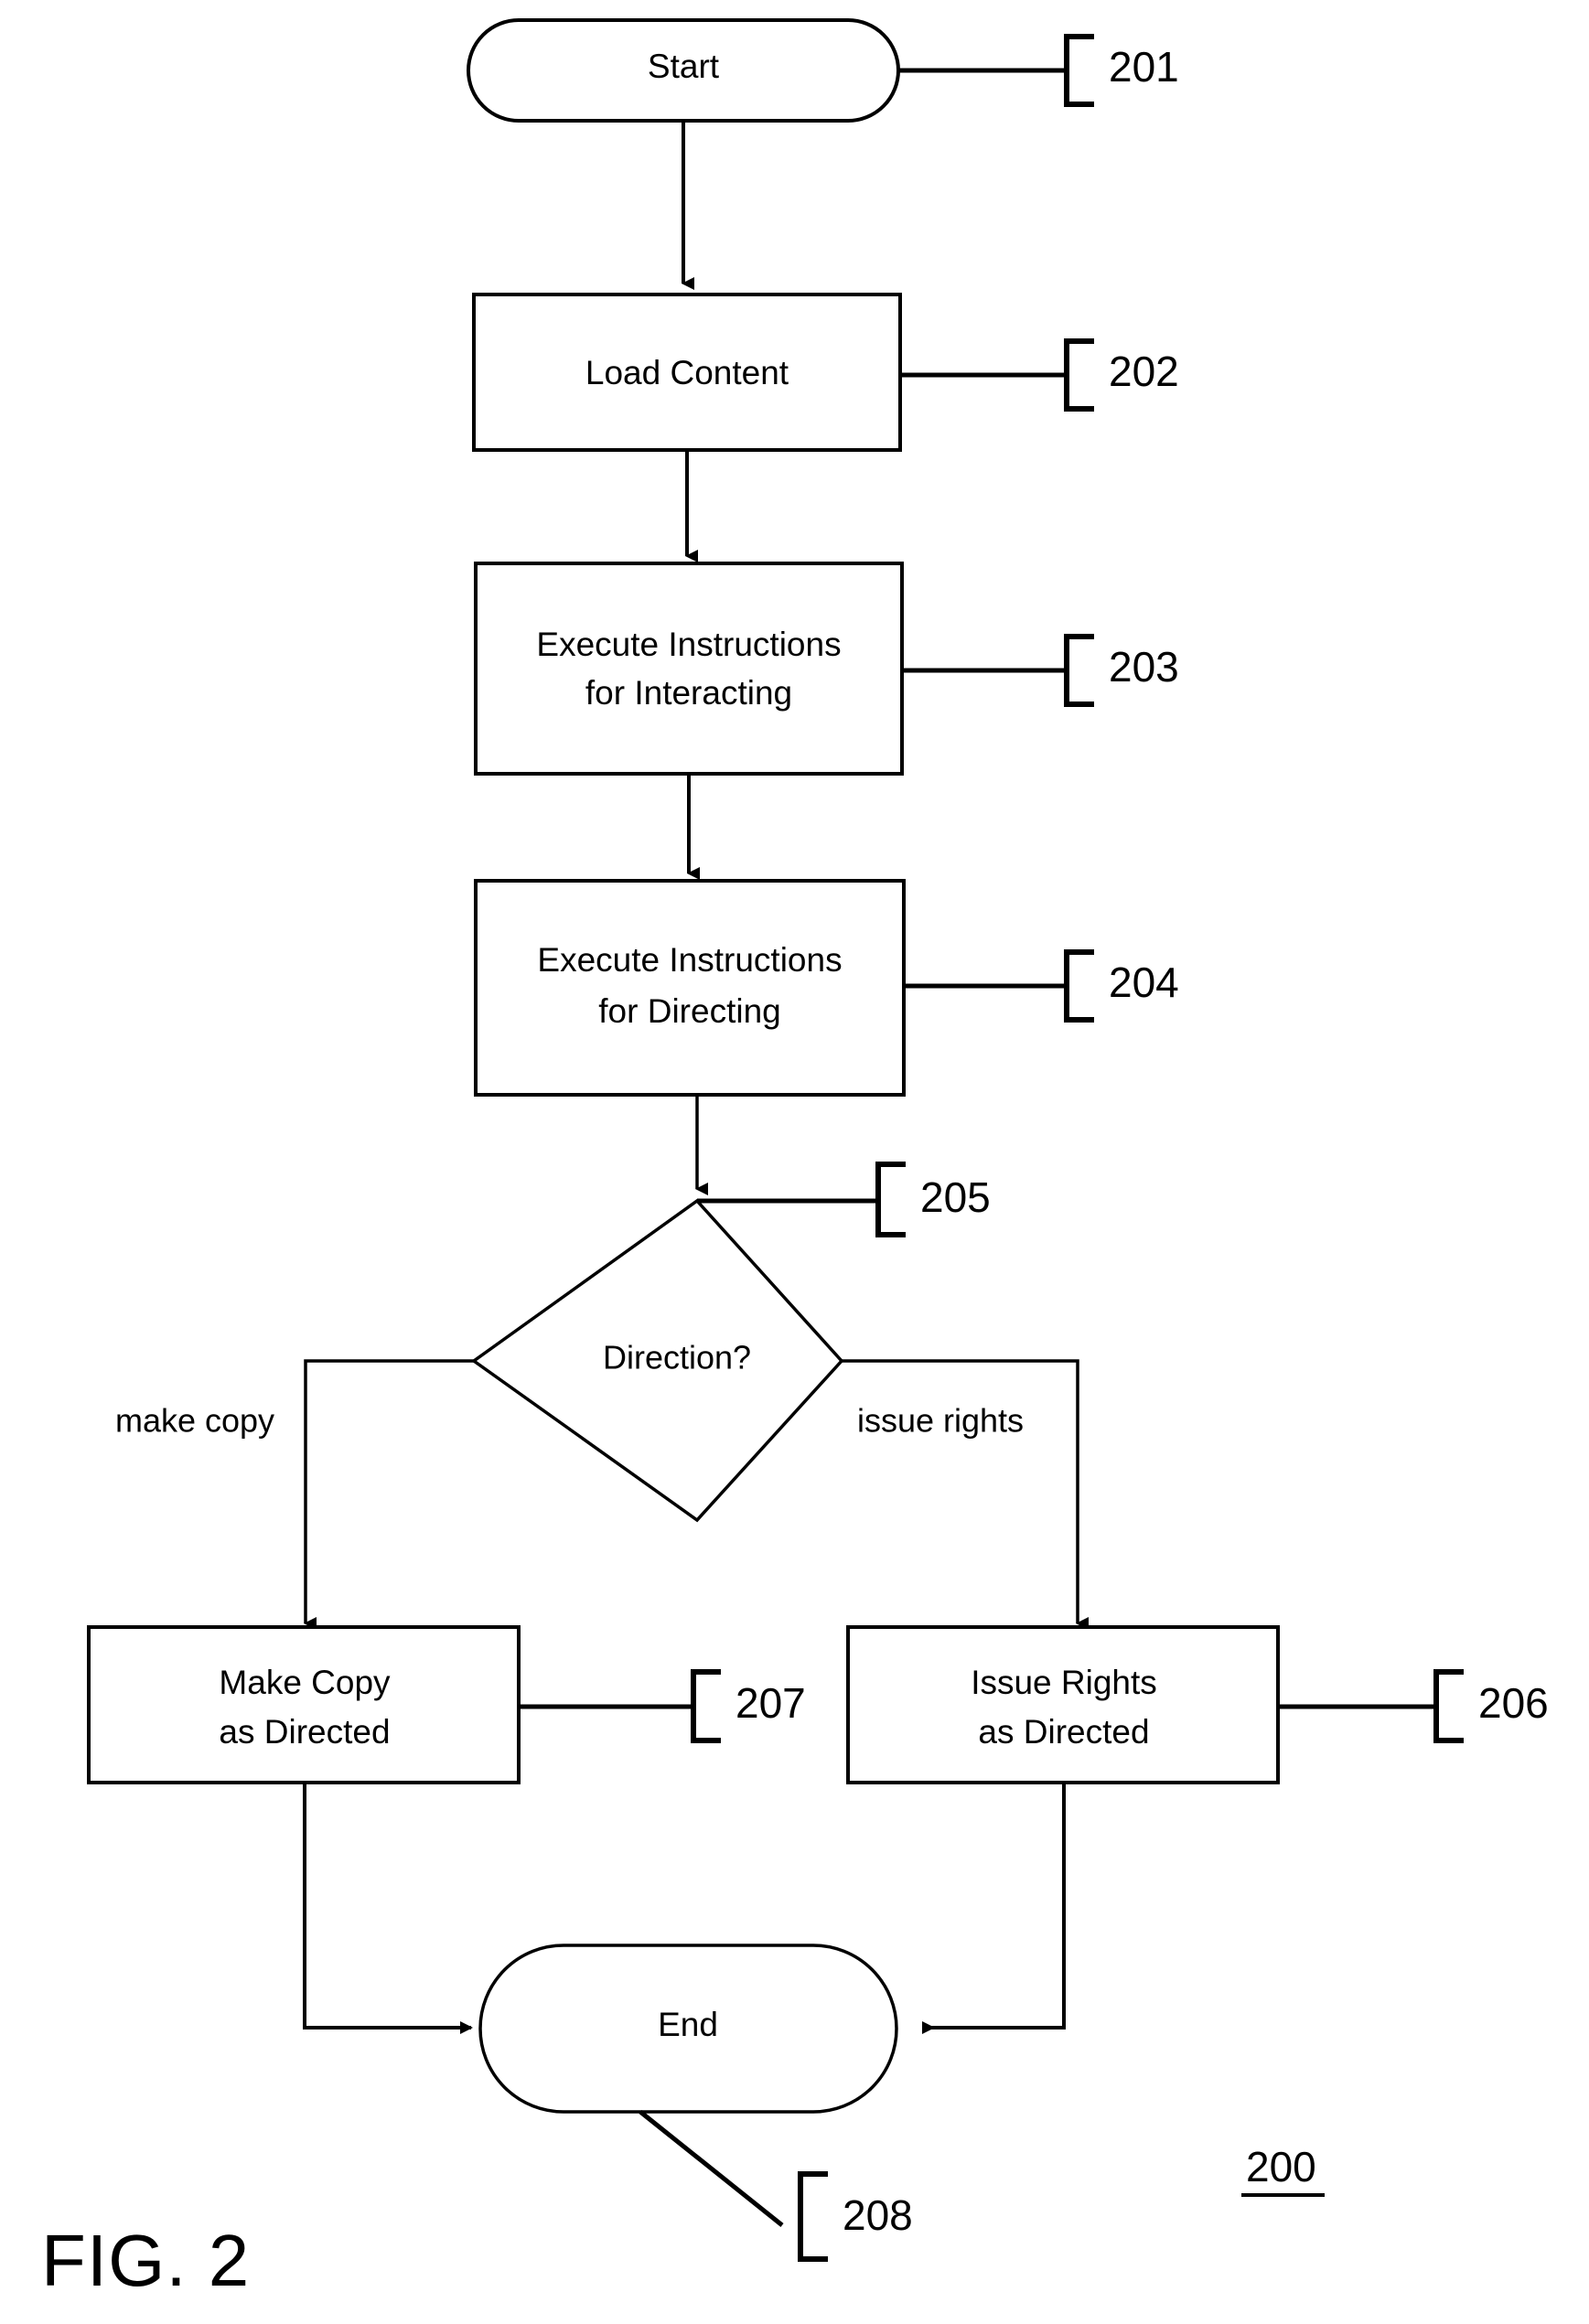 Image resolution: width=1589 pixels, height=2324 pixels. Describe the element at coordinates (1281, 2166) in the screenshot. I see `diagram-number-200: 200` at that location.